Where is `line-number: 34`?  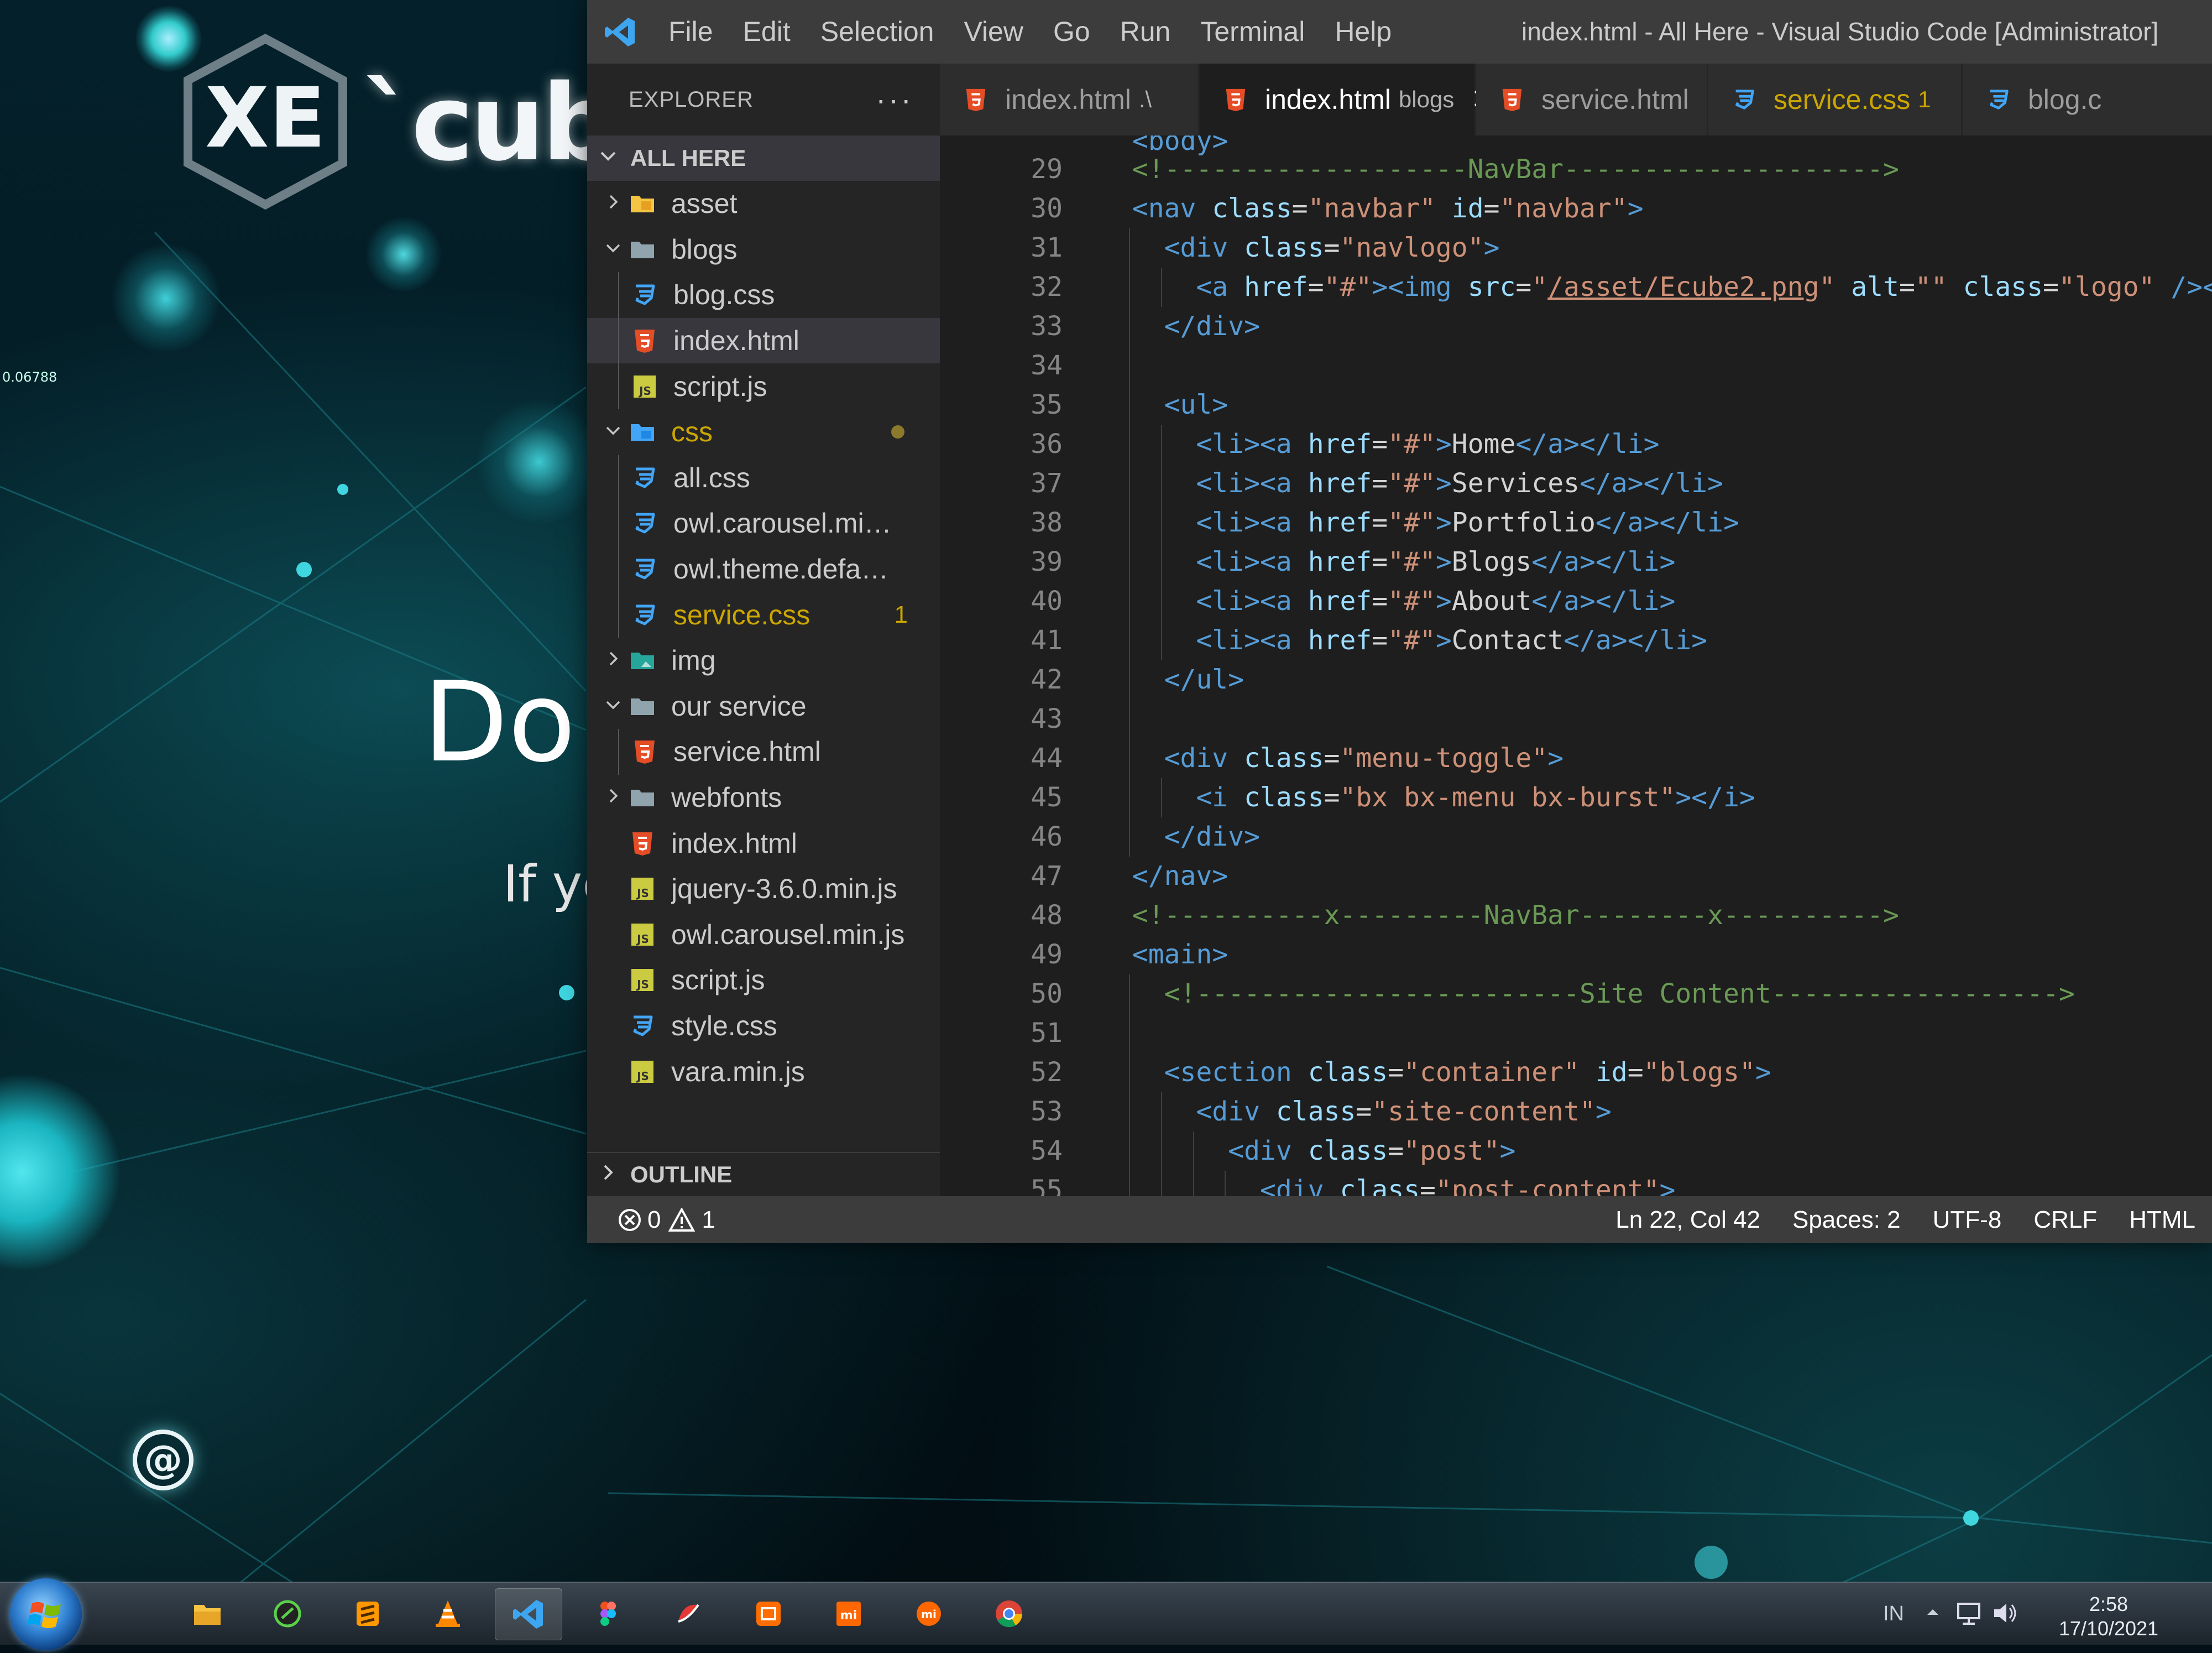
line-number: 34 is located at coordinates (1047, 365).